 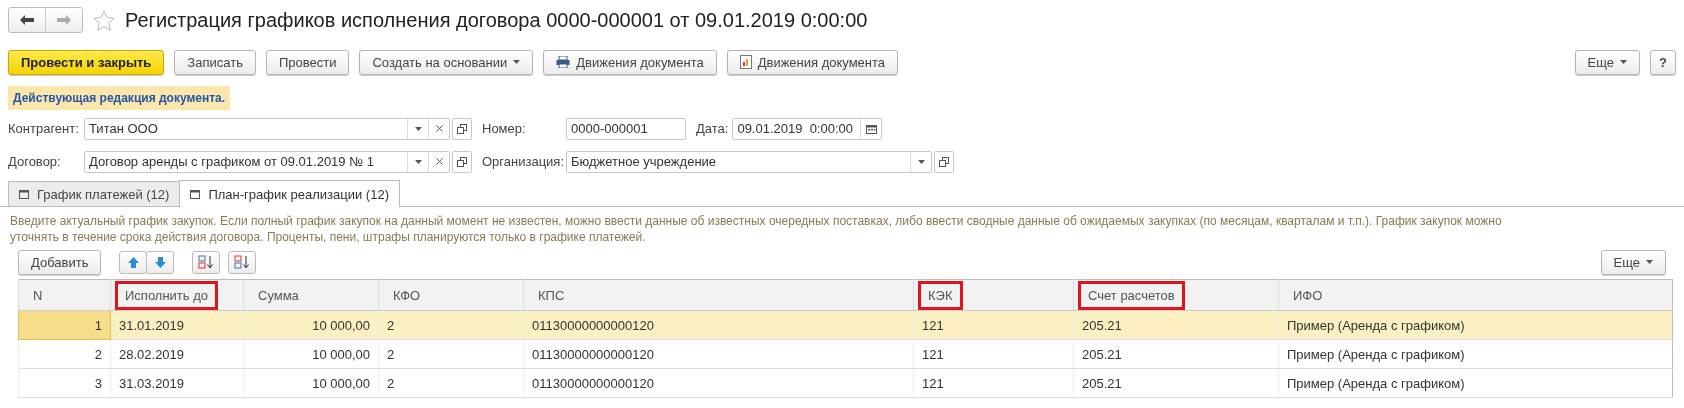 I want to click on add-button: Добавить, so click(x=60, y=262).